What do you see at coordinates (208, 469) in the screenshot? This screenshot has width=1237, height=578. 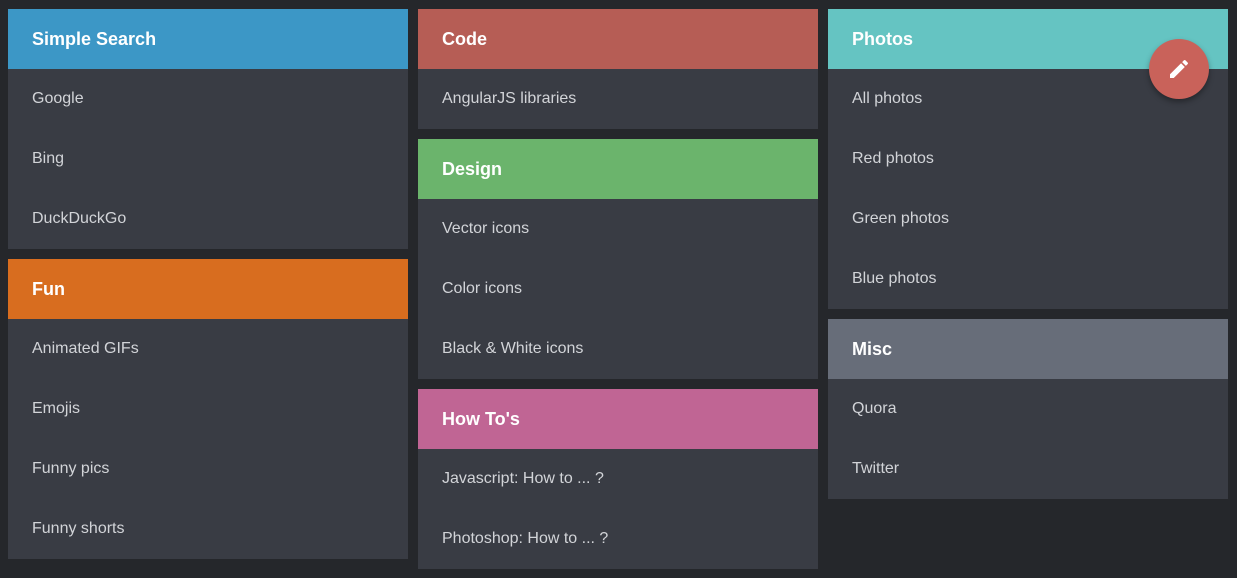 I see `list-item-funny-pics: Funny pics` at bounding box center [208, 469].